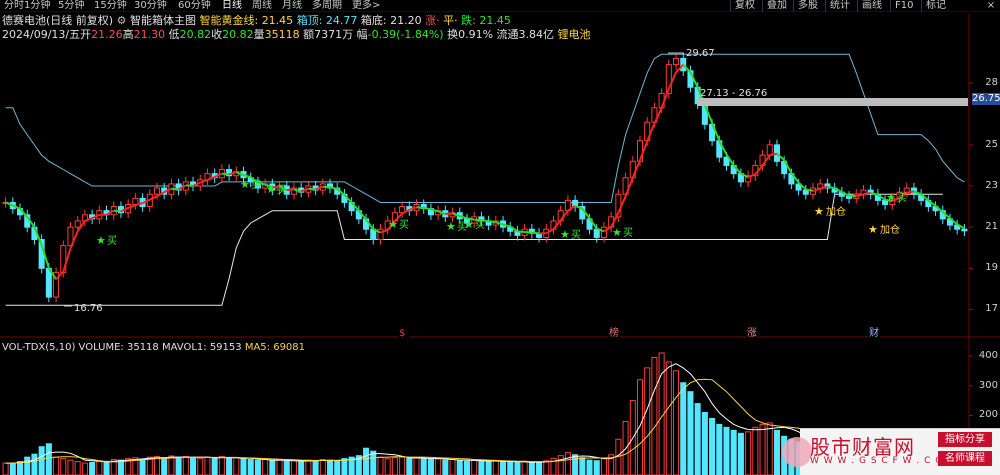  I want to click on add-signal-1: 加仓, so click(890, 229).